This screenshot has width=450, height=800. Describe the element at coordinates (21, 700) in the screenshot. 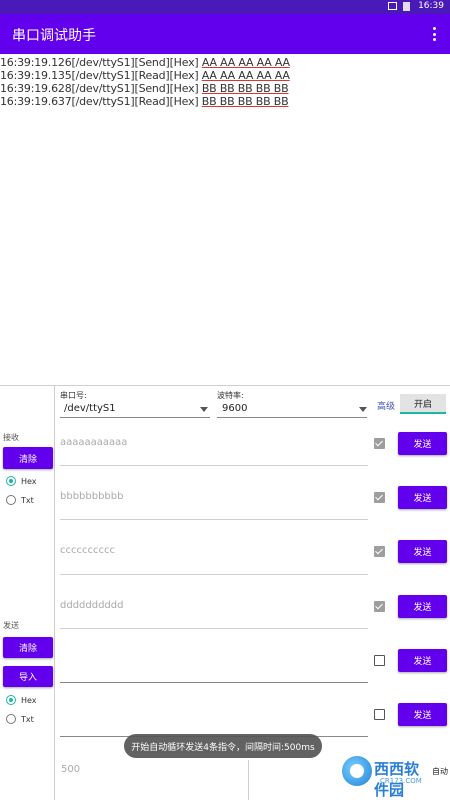

I see `send-hex-radio: Hex` at that location.